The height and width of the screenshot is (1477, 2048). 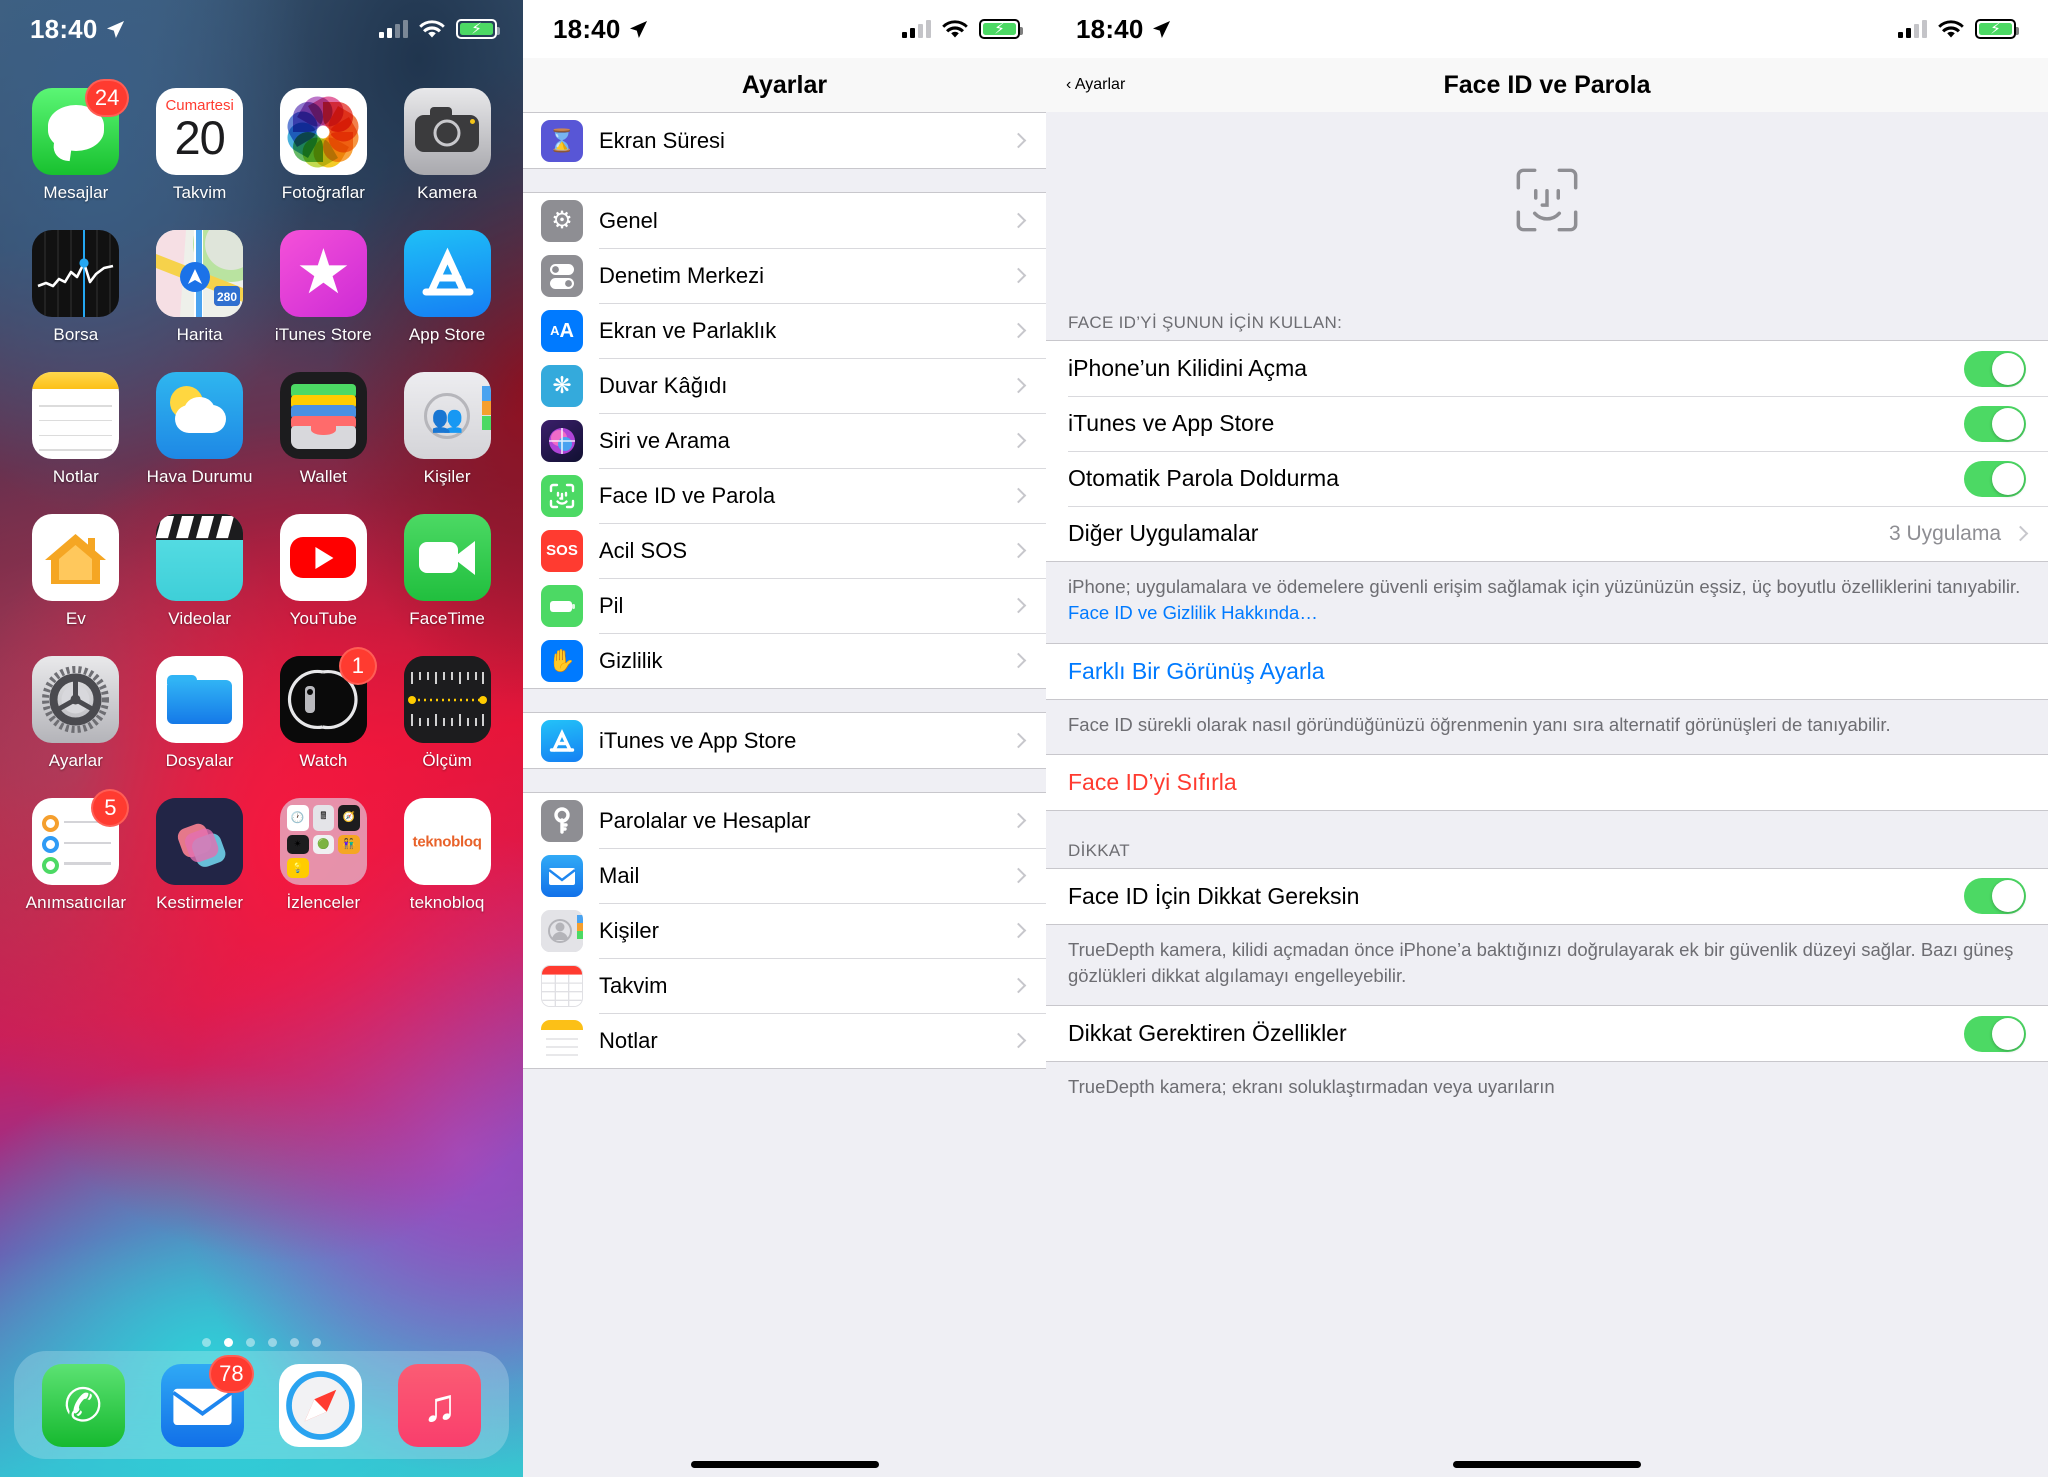 What do you see at coordinates (1547, 782) in the screenshot?
I see `faceid-reset-row: Face ID’yi Sıfırla` at bounding box center [1547, 782].